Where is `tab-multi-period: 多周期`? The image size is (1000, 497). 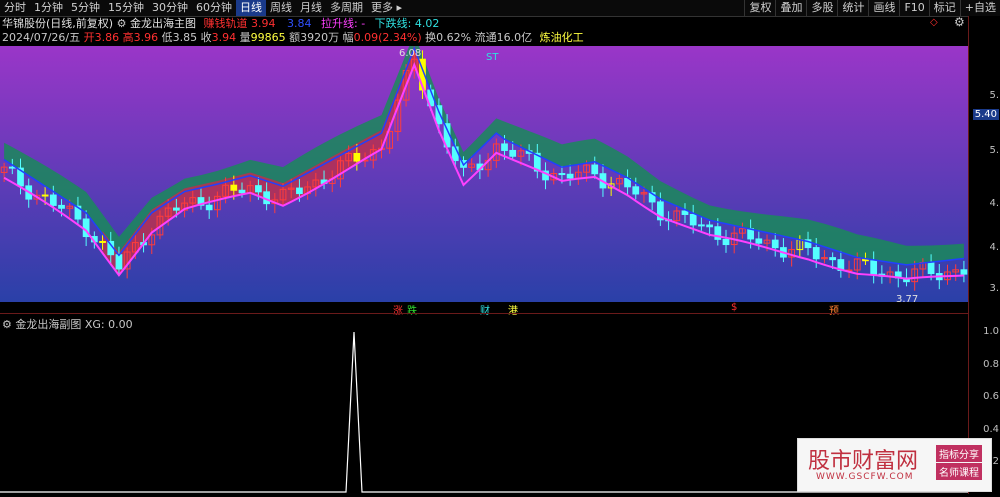 tab-multi-period: 多周期 is located at coordinates (346, 8).